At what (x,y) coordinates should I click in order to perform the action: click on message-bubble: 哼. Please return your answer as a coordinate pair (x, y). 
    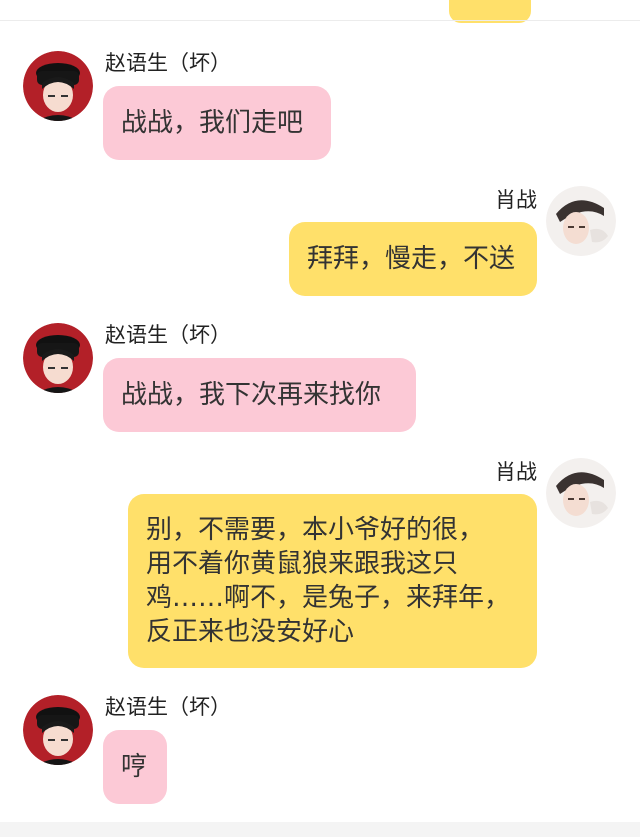
    Looking at the image, I should click on (135, 767).